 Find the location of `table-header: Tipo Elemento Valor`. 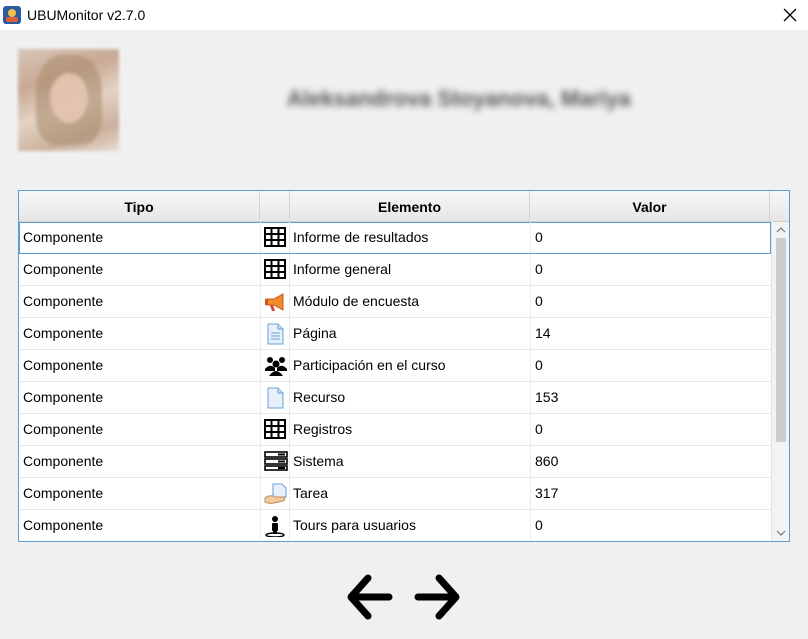

table-header: Tipo Elemento Valor is located at coordinates (404, 206).